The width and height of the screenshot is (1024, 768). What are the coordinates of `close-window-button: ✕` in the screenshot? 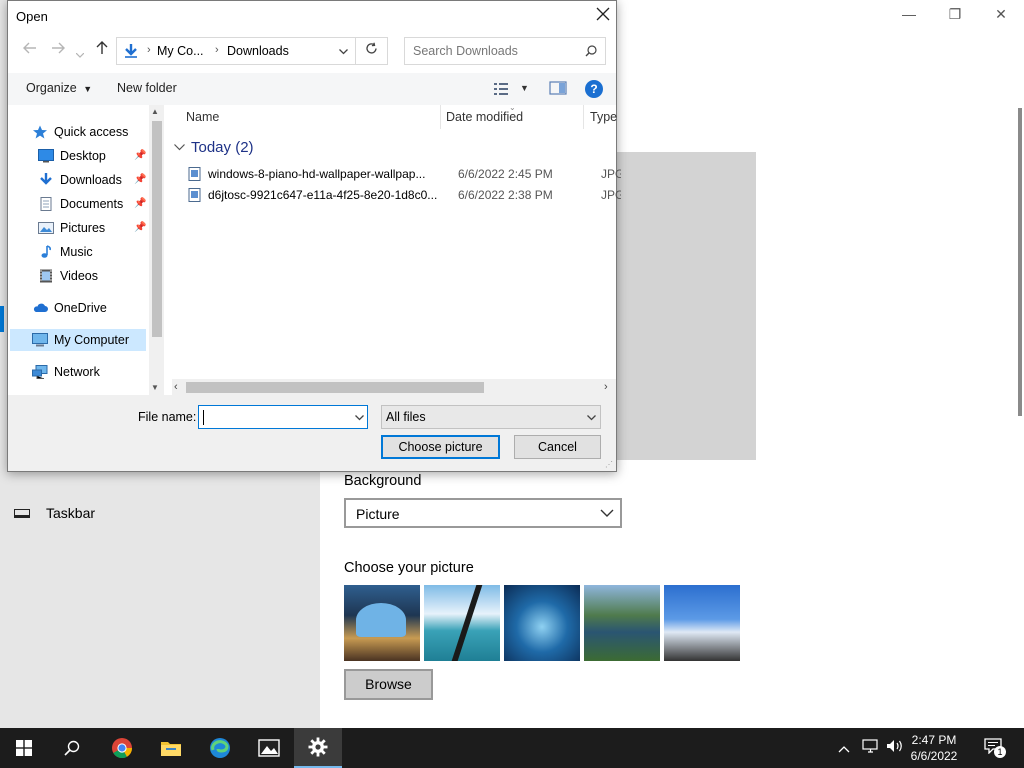 It's located at (1001, 14).